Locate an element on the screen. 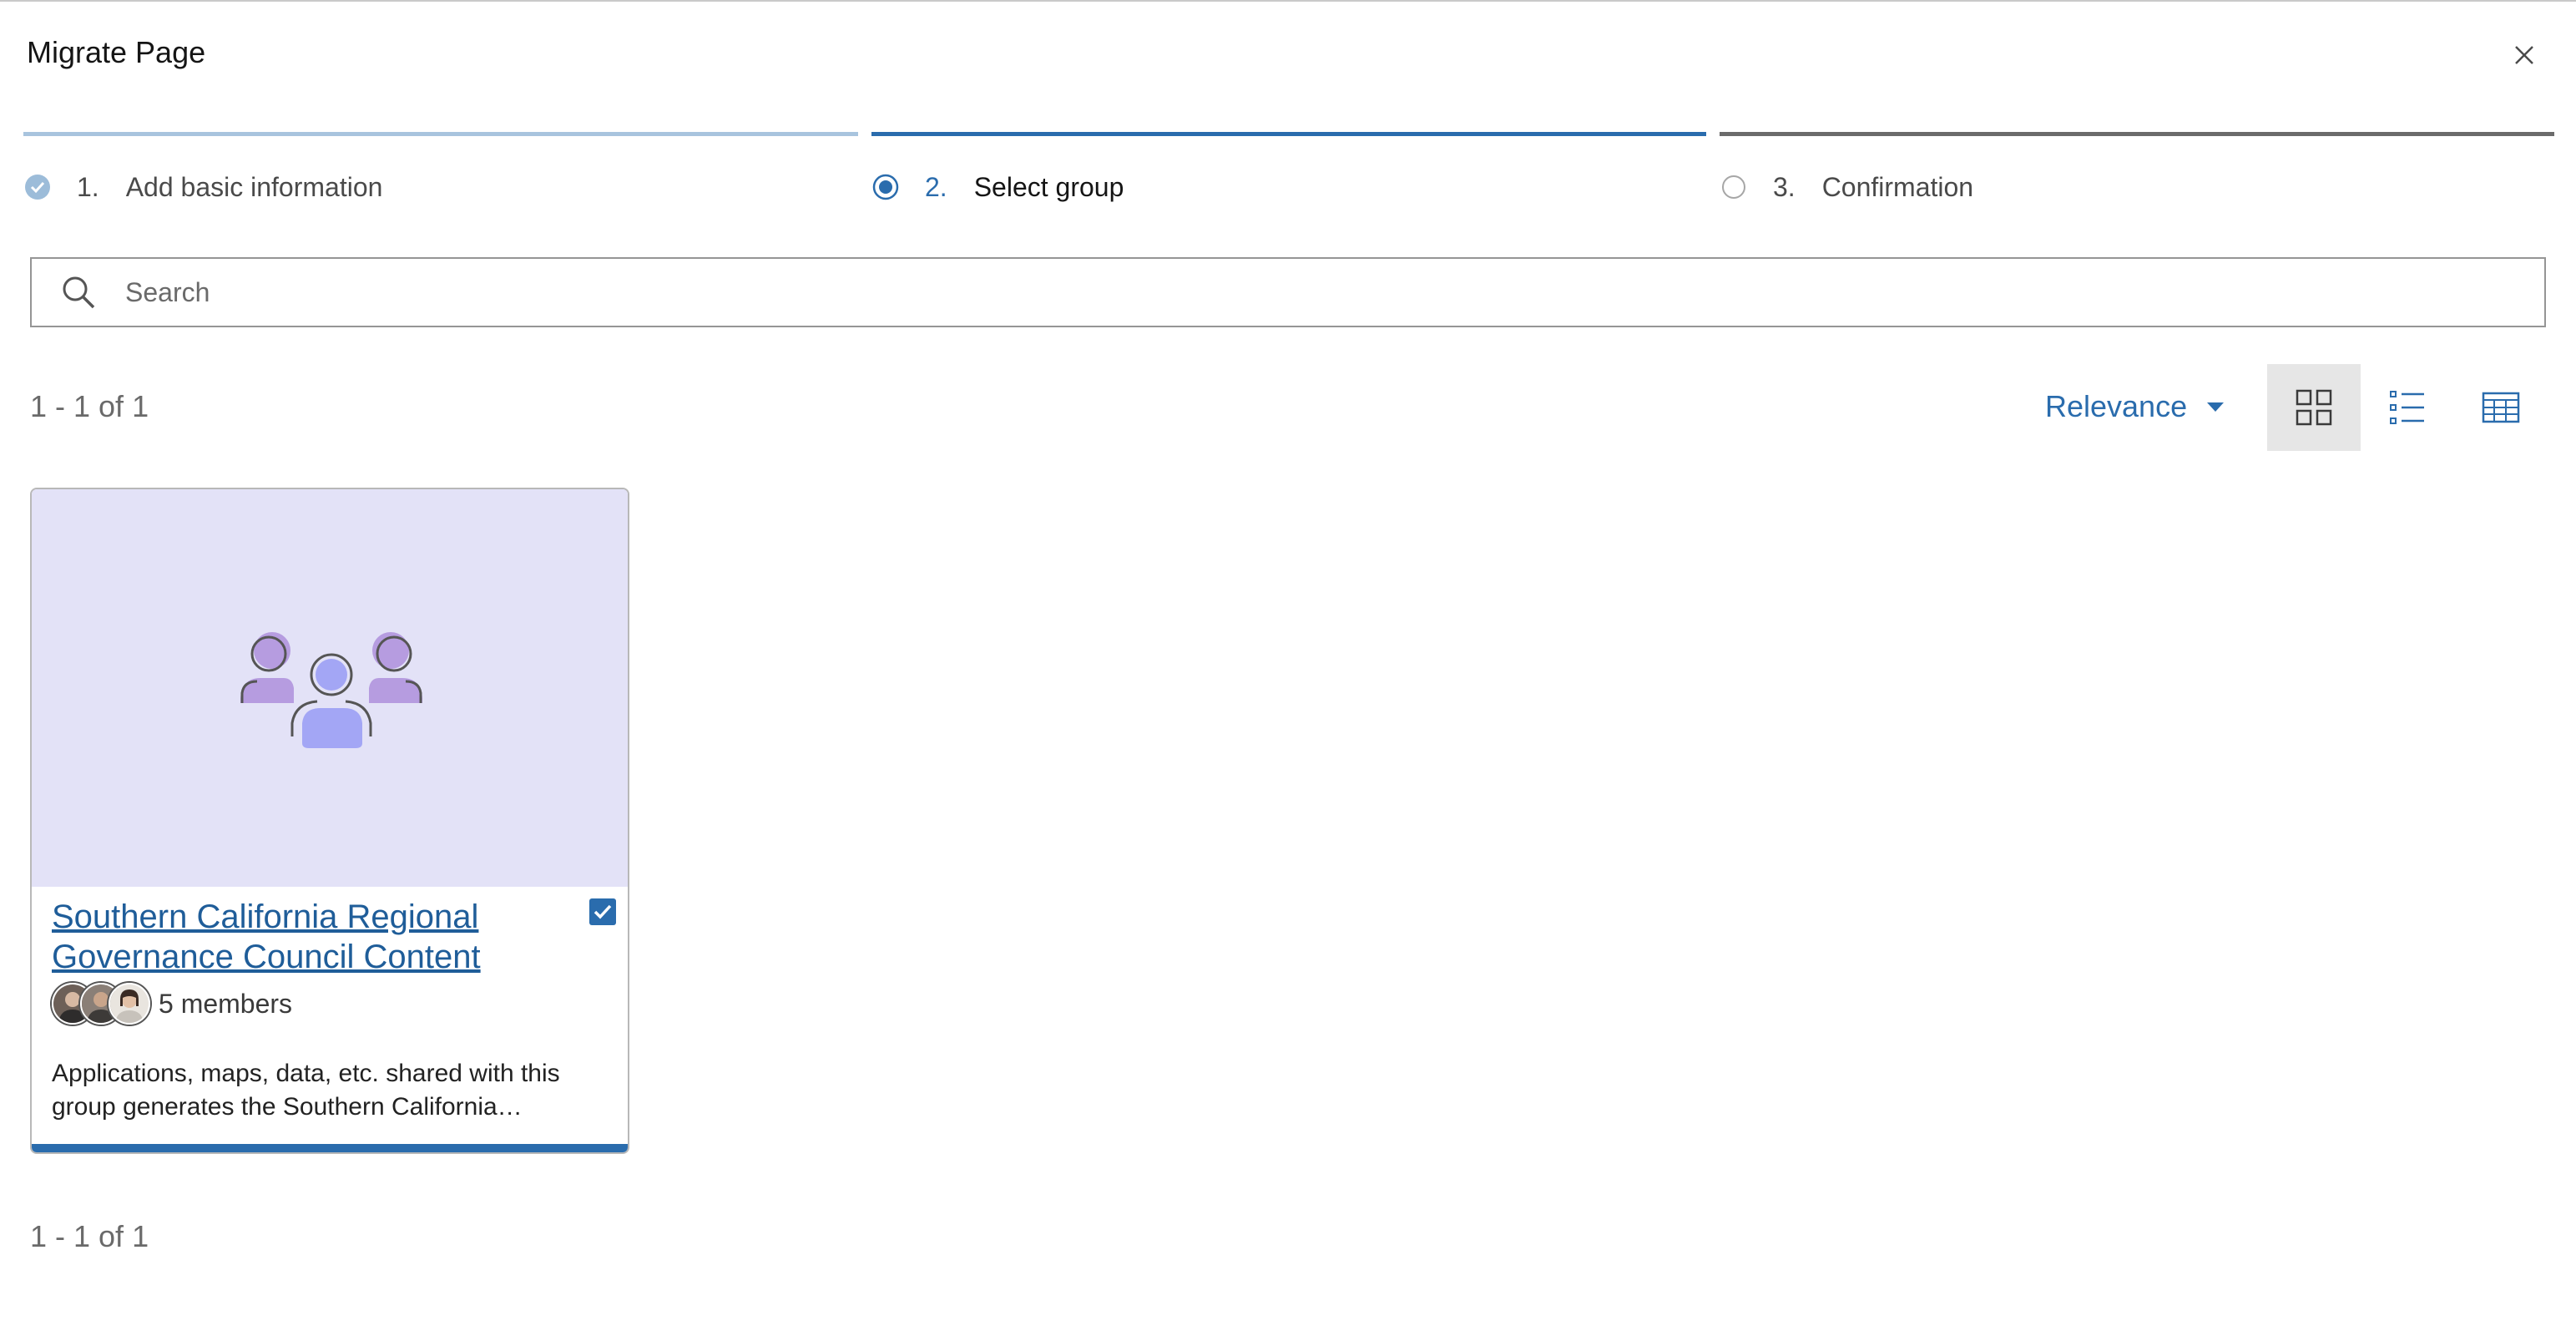  grid-view-button is located at coordinates (2314, 407).